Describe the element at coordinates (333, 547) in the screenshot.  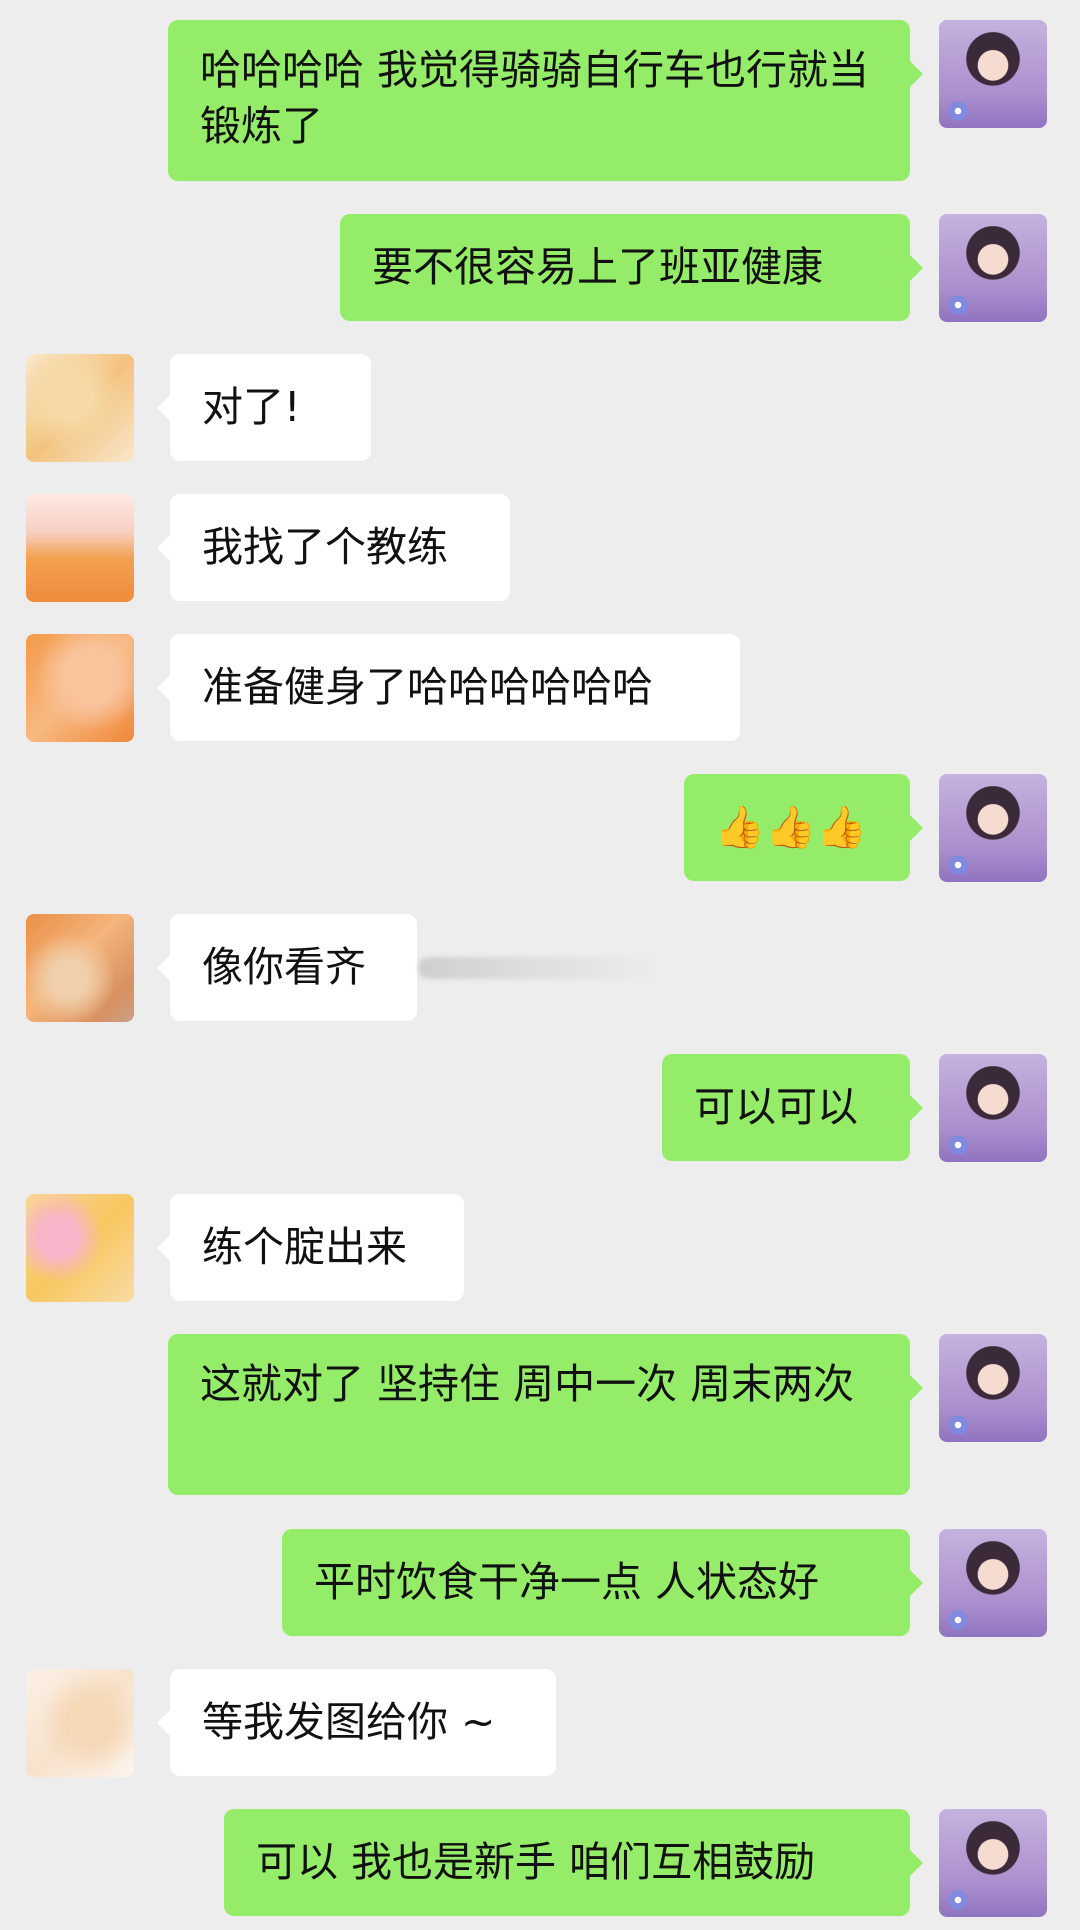
I see `message-bubble: 我找了个教练` at that location.